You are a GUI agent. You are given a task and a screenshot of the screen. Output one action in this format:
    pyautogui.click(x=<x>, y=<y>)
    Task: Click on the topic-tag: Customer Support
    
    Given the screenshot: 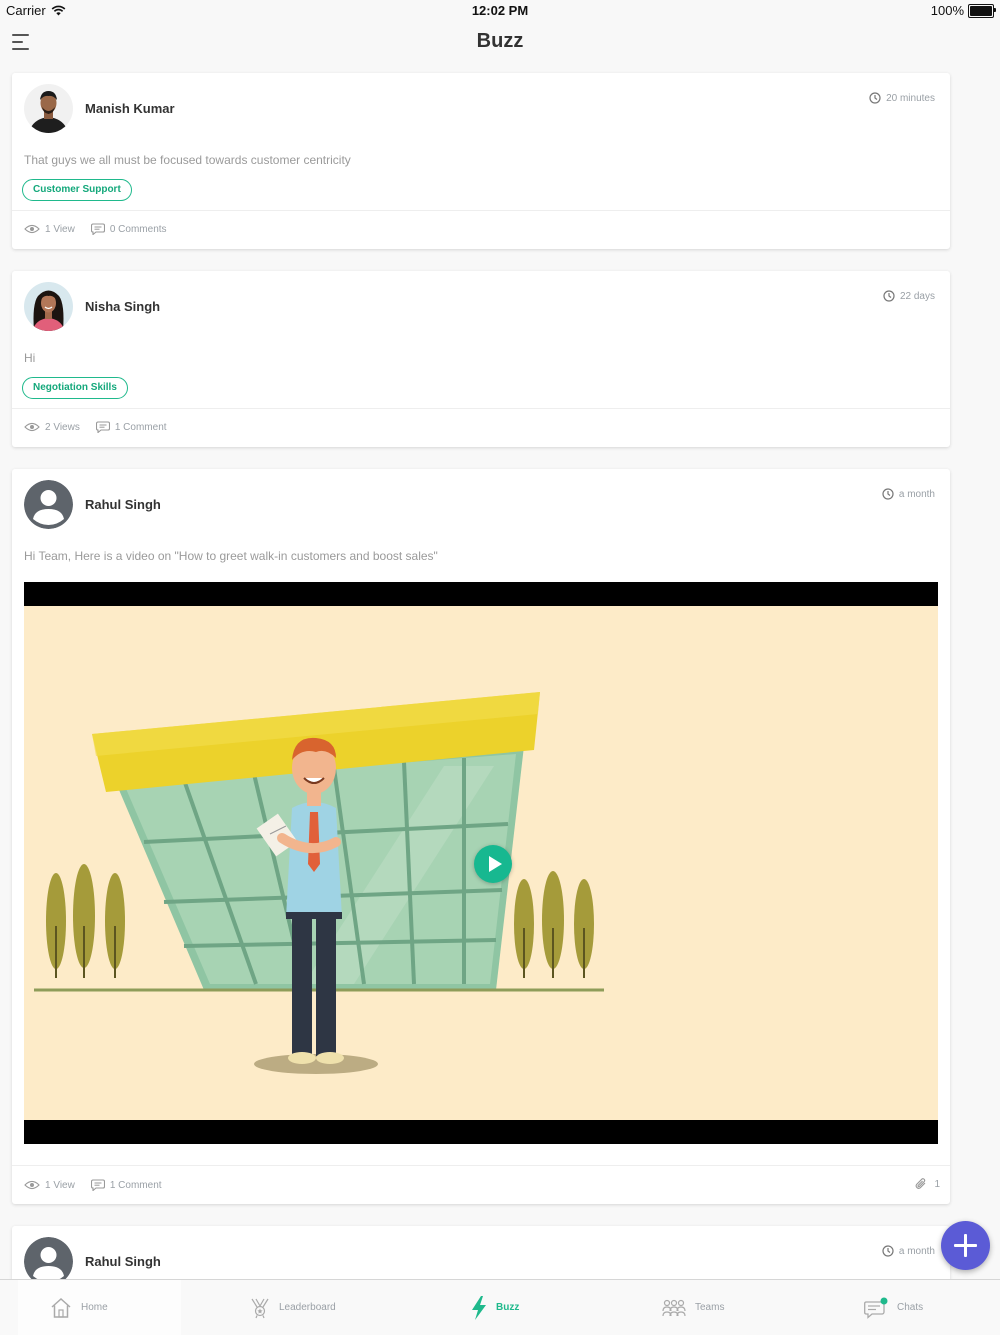 What is the action you would take?
    pyautogui.click(x=77, y=190)
    